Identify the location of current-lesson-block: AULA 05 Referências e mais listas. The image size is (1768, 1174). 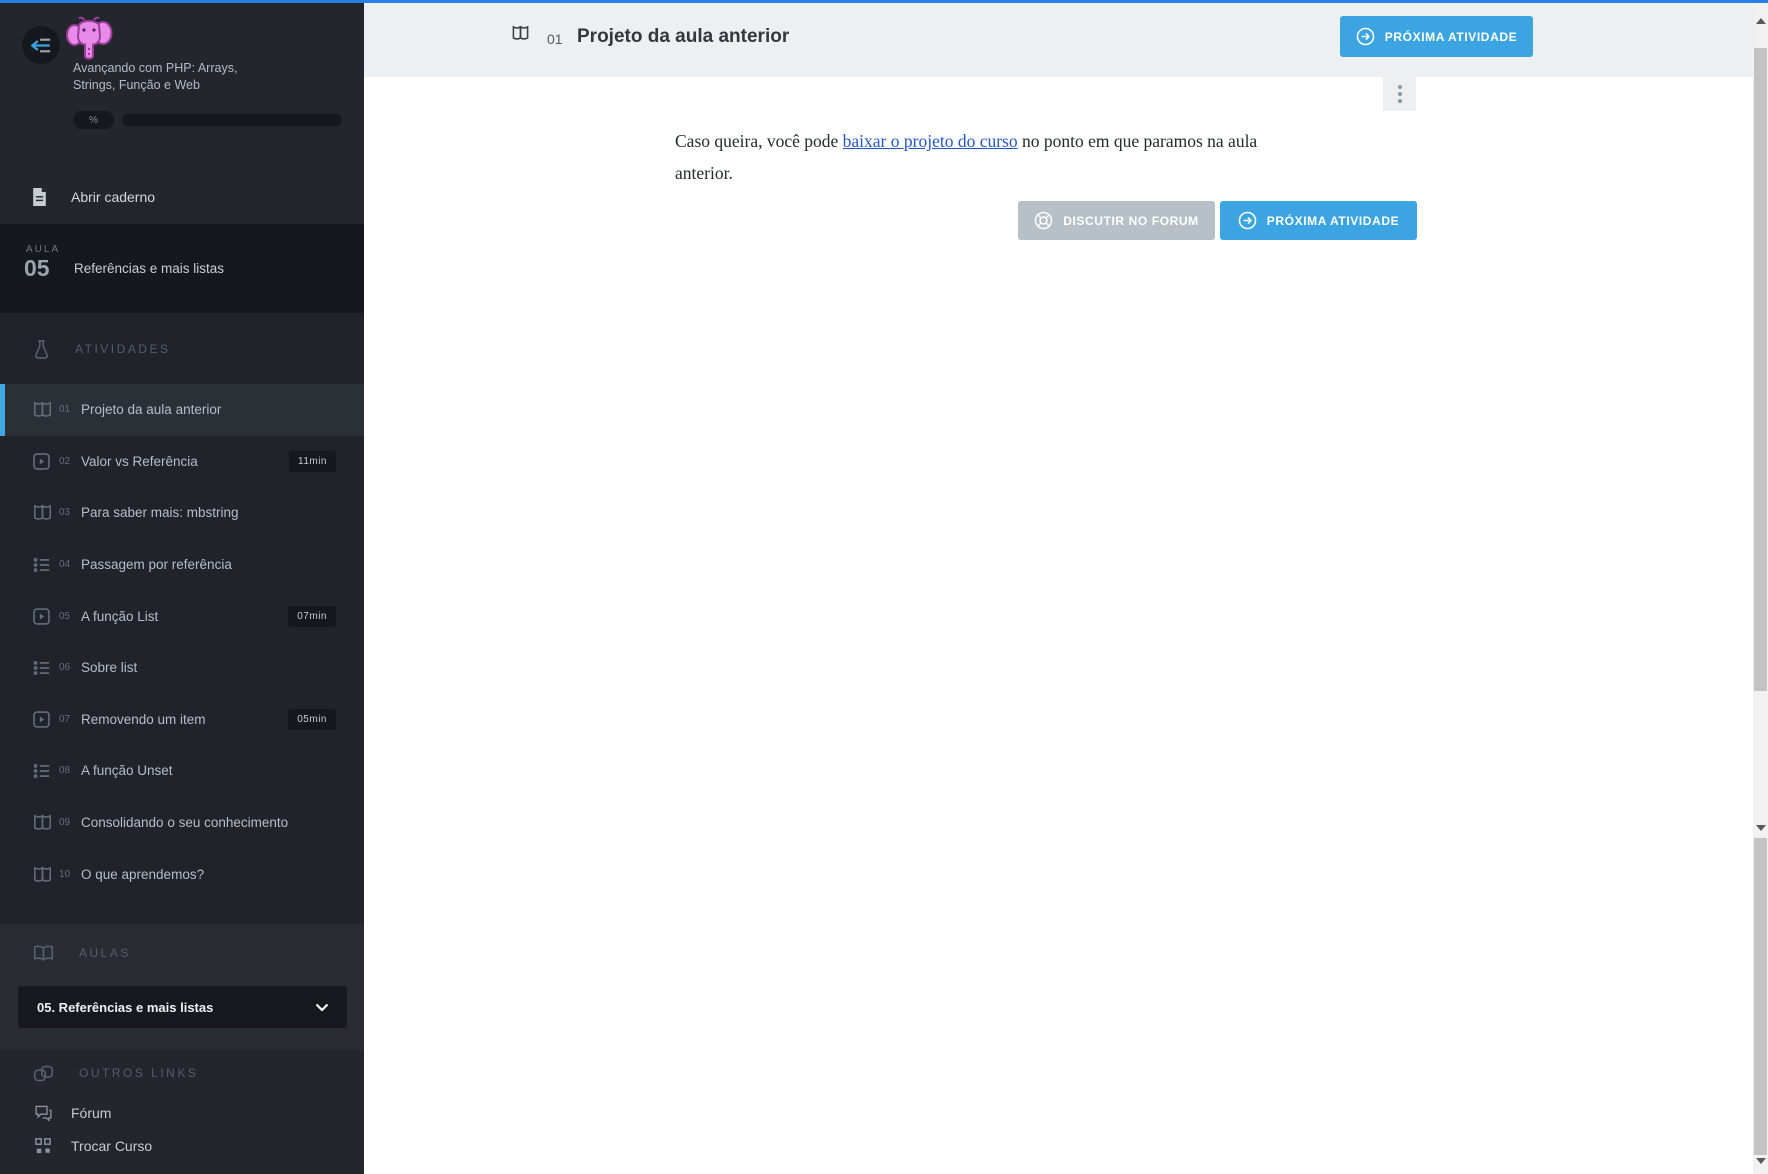
(182, 268).